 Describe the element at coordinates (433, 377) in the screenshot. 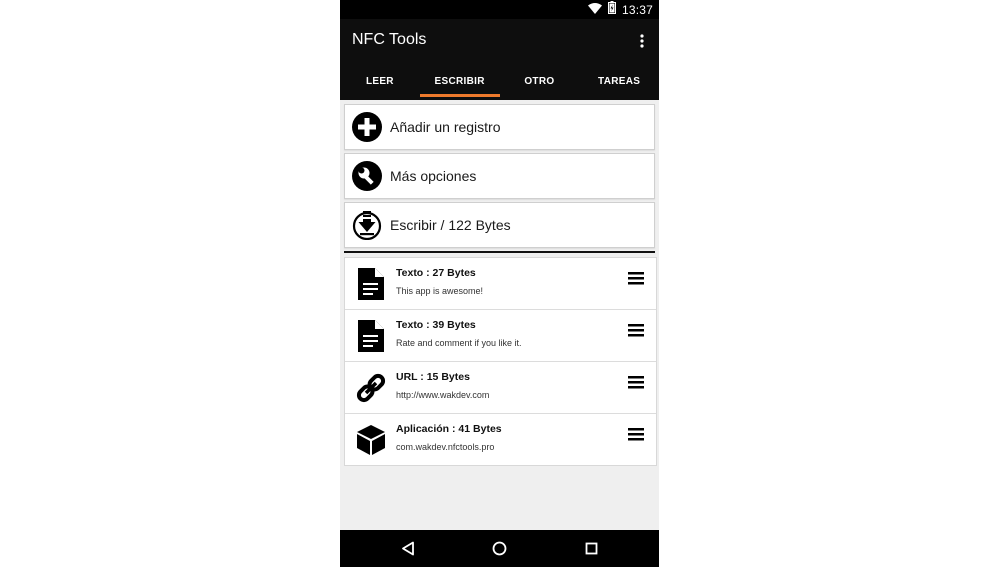

I see `record-title: URL : 15 Bytes` at that location.